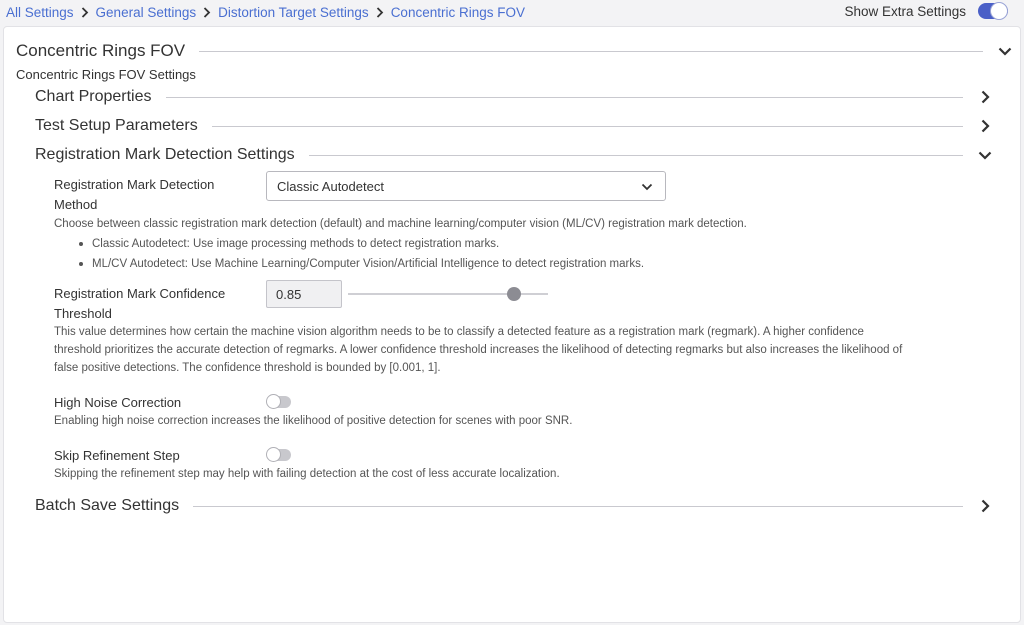 The image size is (1024, 625). What do you see at coordinates (40, 12) in the screenshot?
I see `breadcrumb-all-settings: All Settings` at bounding box center [40, 12].